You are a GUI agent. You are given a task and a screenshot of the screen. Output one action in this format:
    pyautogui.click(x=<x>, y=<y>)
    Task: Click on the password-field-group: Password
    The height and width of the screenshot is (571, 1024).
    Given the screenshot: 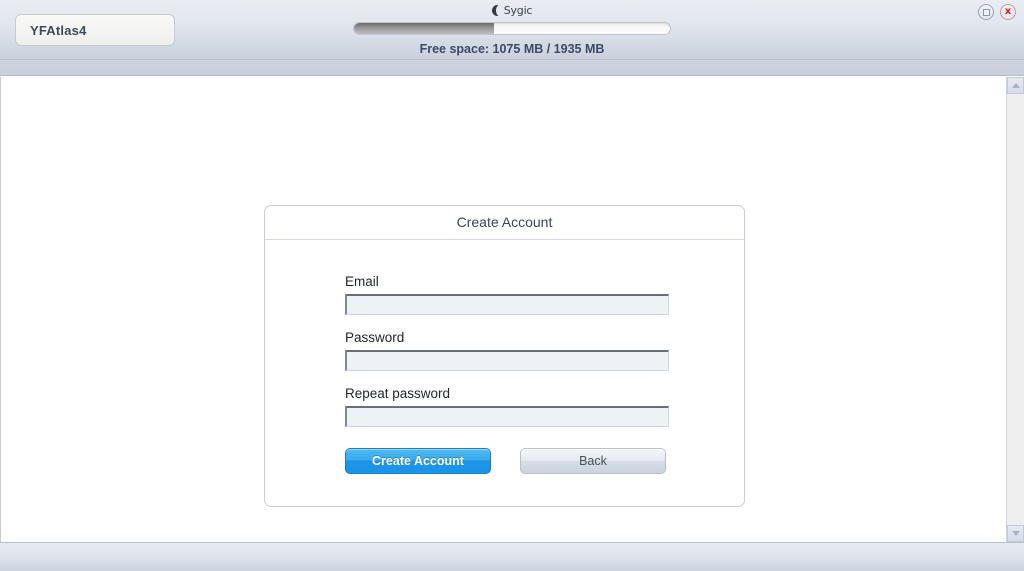 What is the action you would take?
    pyautogui.click(x=544, y=350)
    